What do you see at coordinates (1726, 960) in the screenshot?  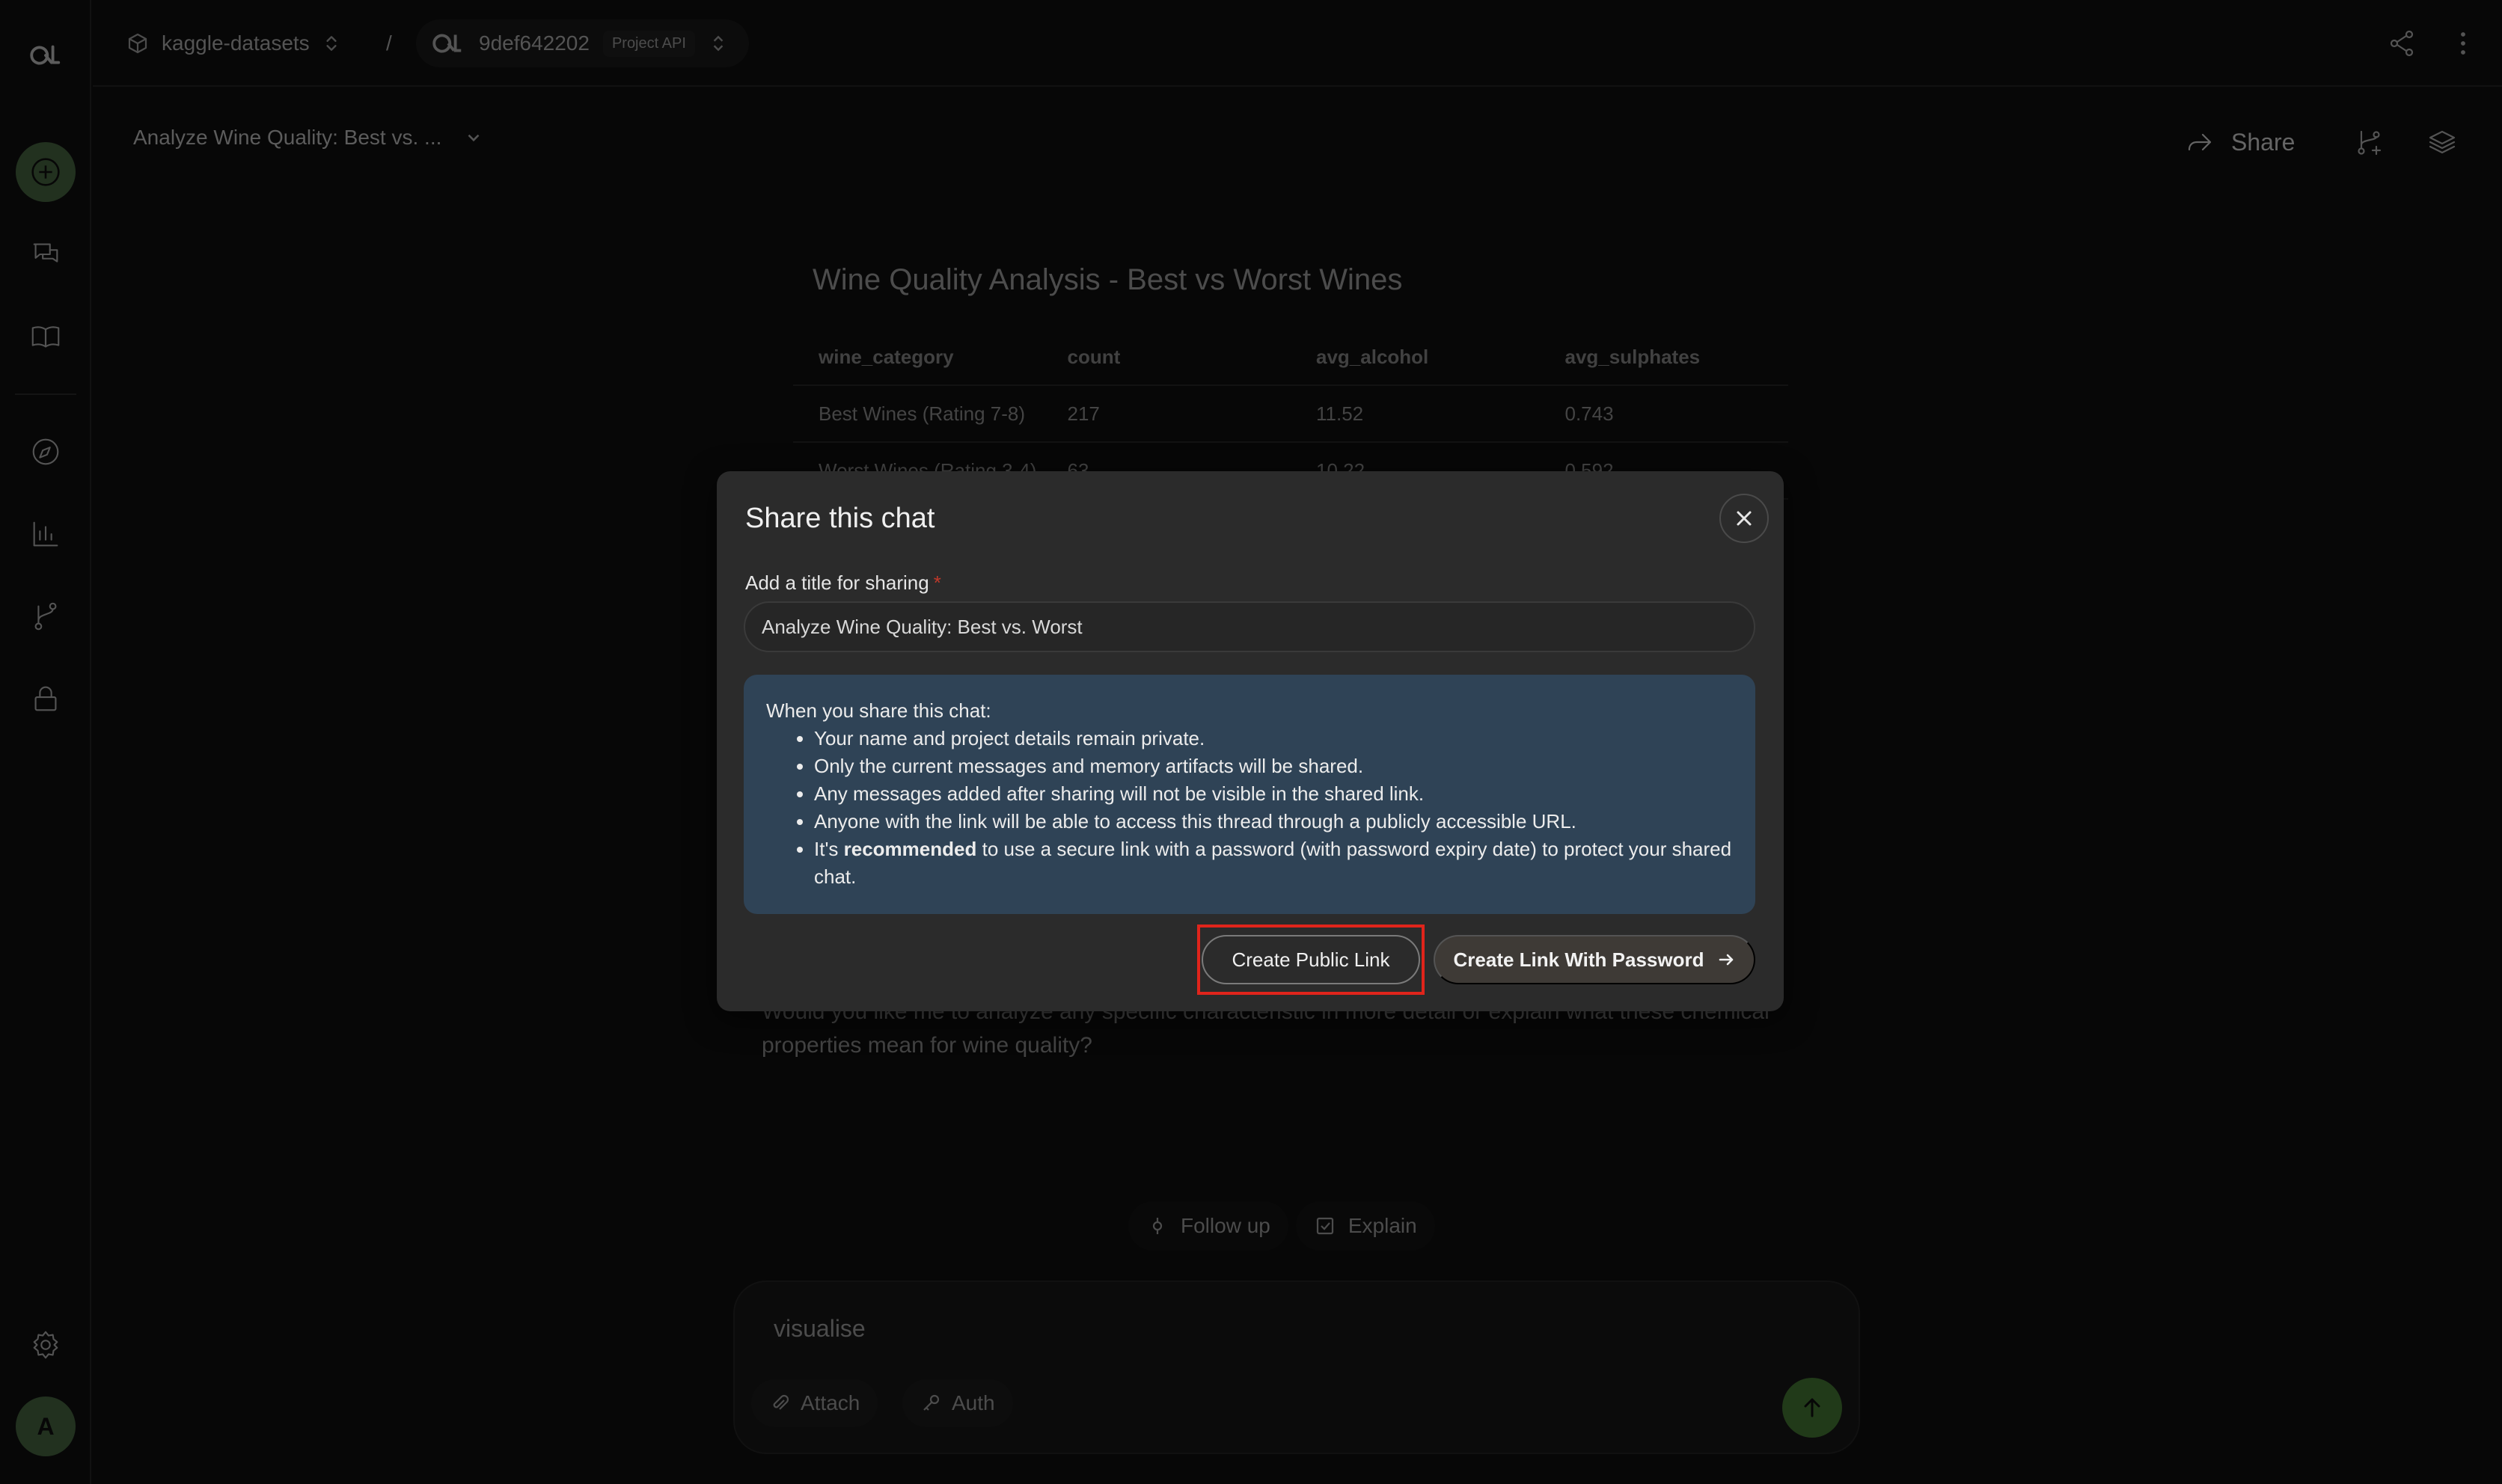 I see `arrow-right-icon` at bounding box center [1726, 960].